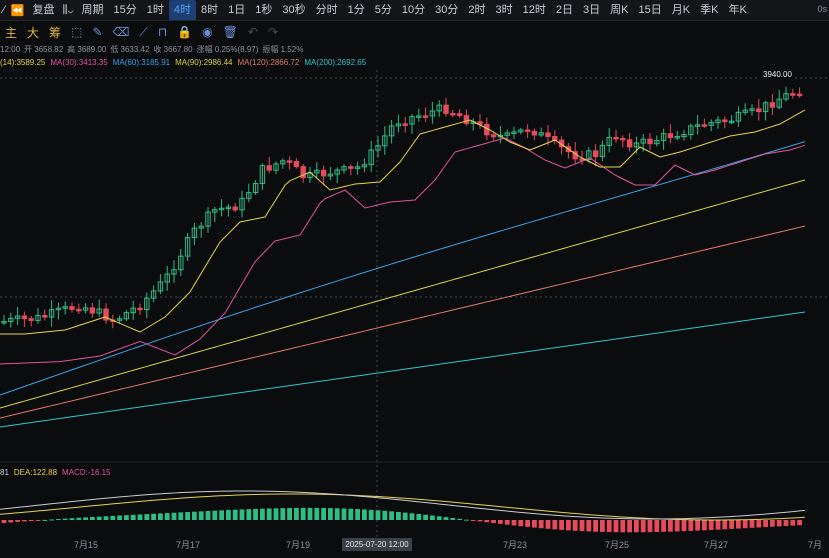 This screenshot has width=829, height=558. Describe the element at coordinates (617, 545) in the screenshot. I see `x-axis-label-4: 7月25` at that location.